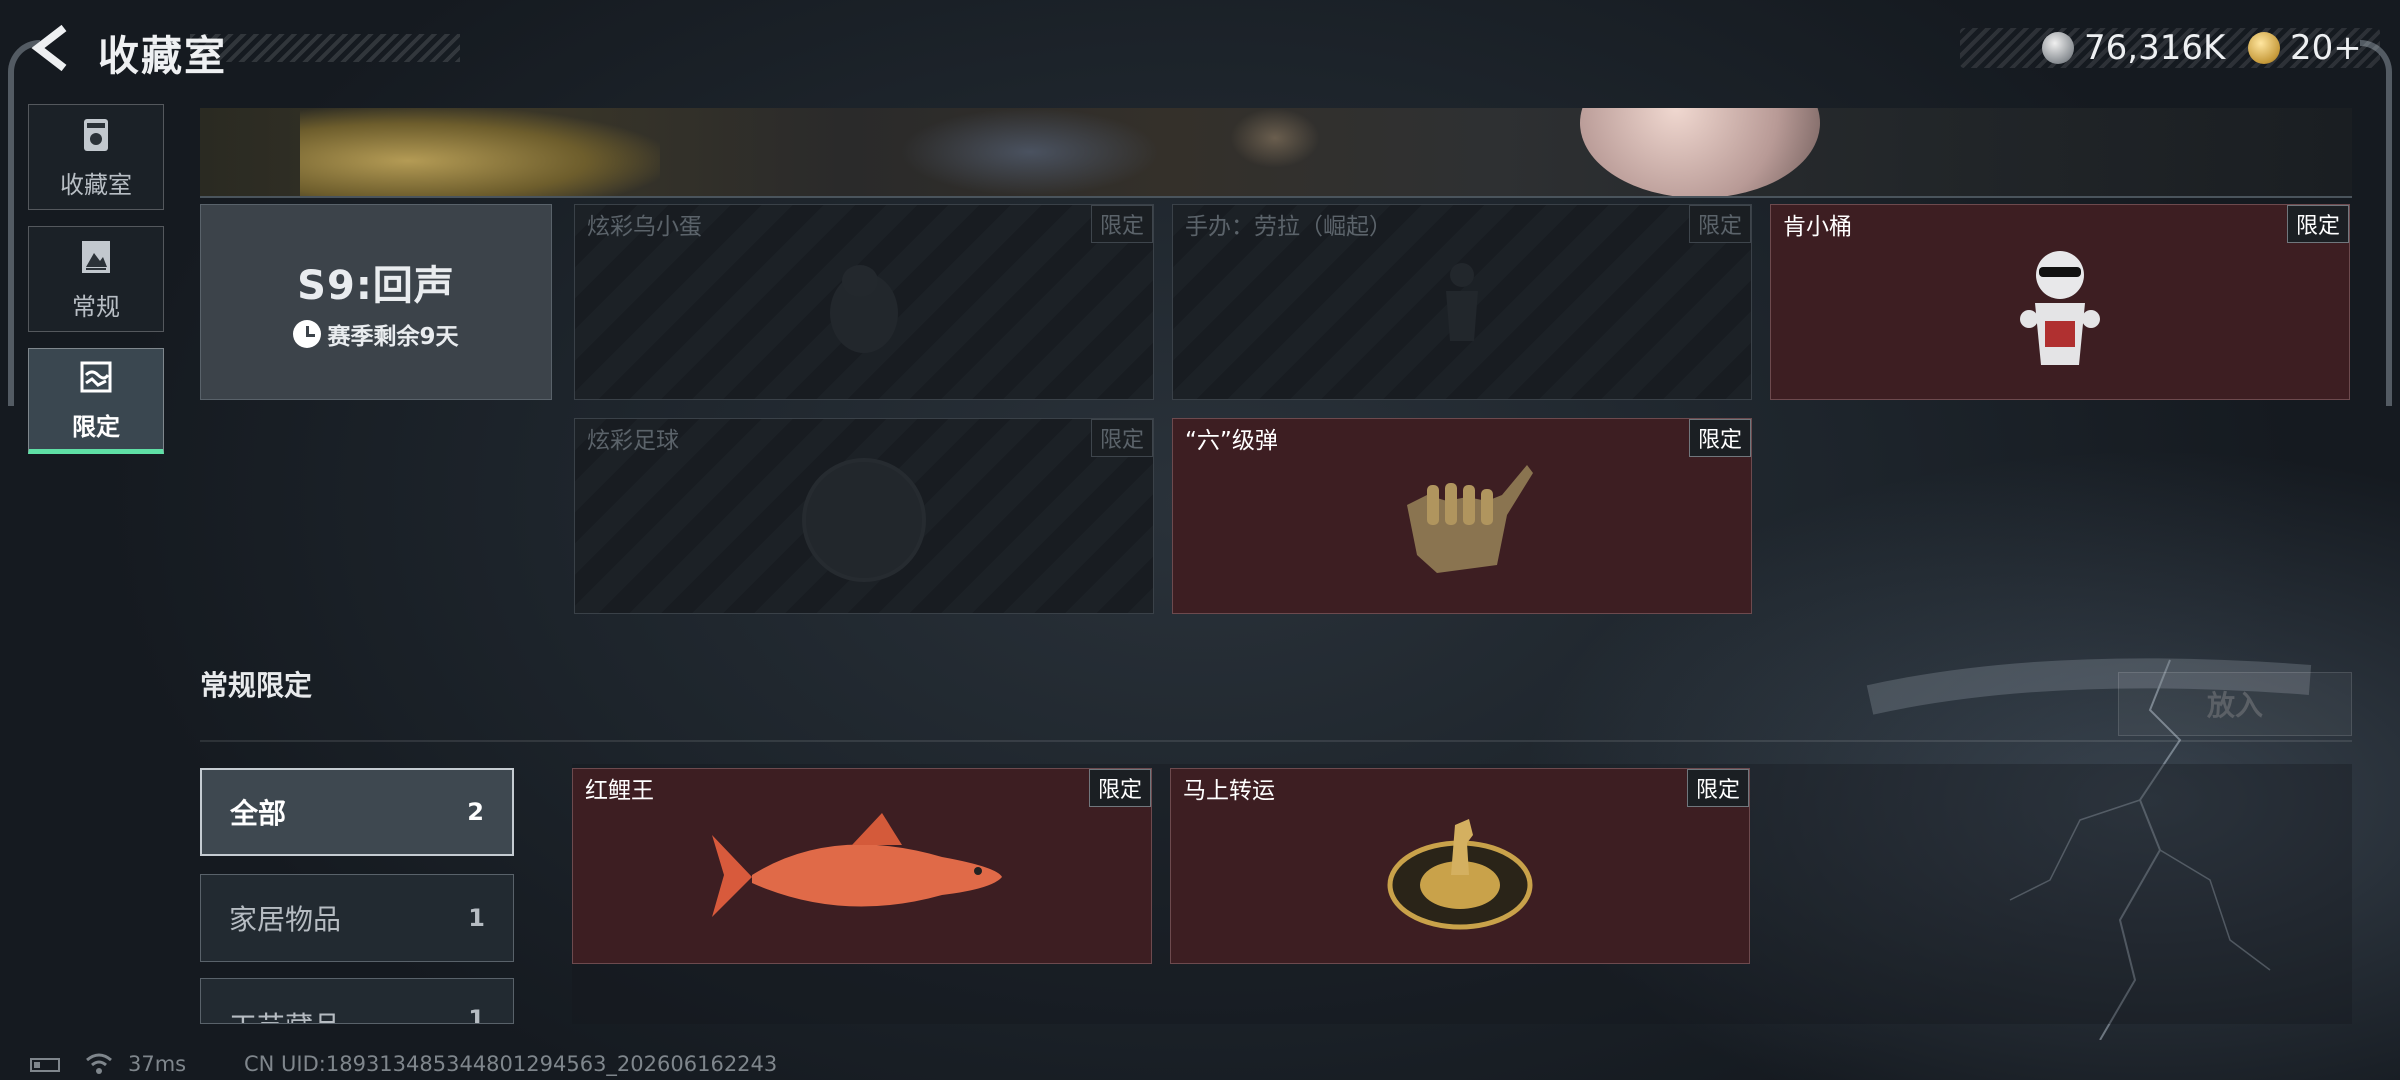  I want to click on gold-coin-icon, so click(2264, 48).